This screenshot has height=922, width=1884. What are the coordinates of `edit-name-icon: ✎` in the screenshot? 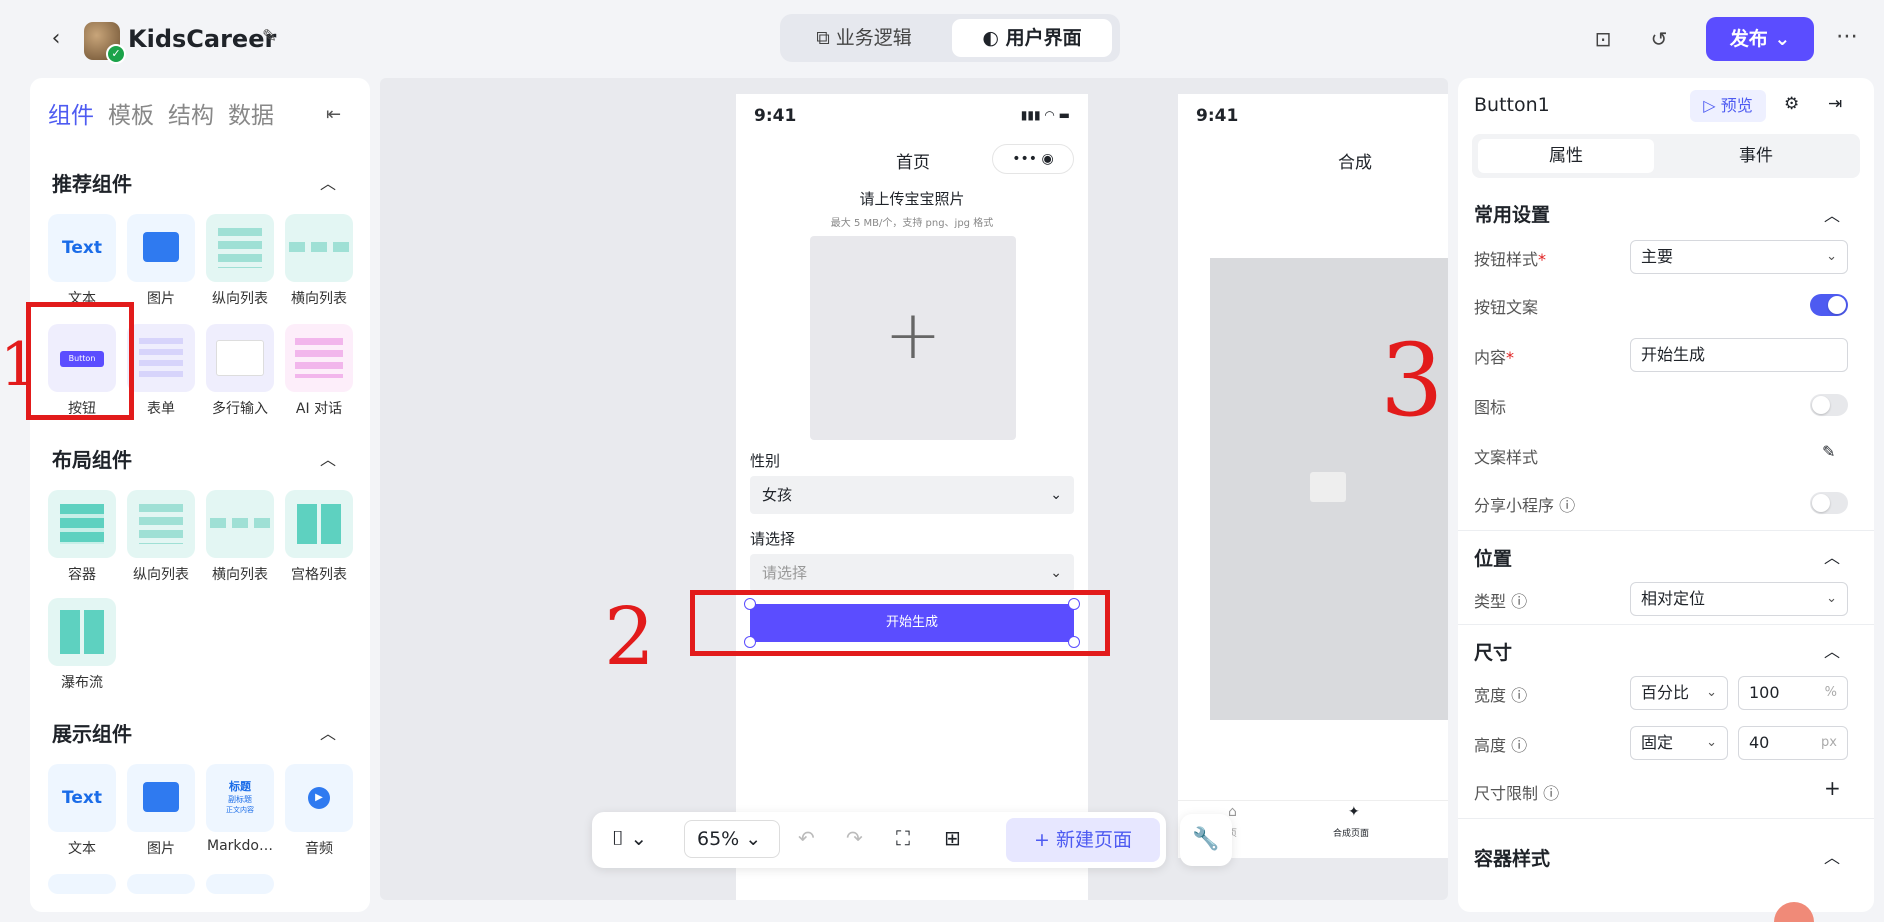 It's located at (273, 37).